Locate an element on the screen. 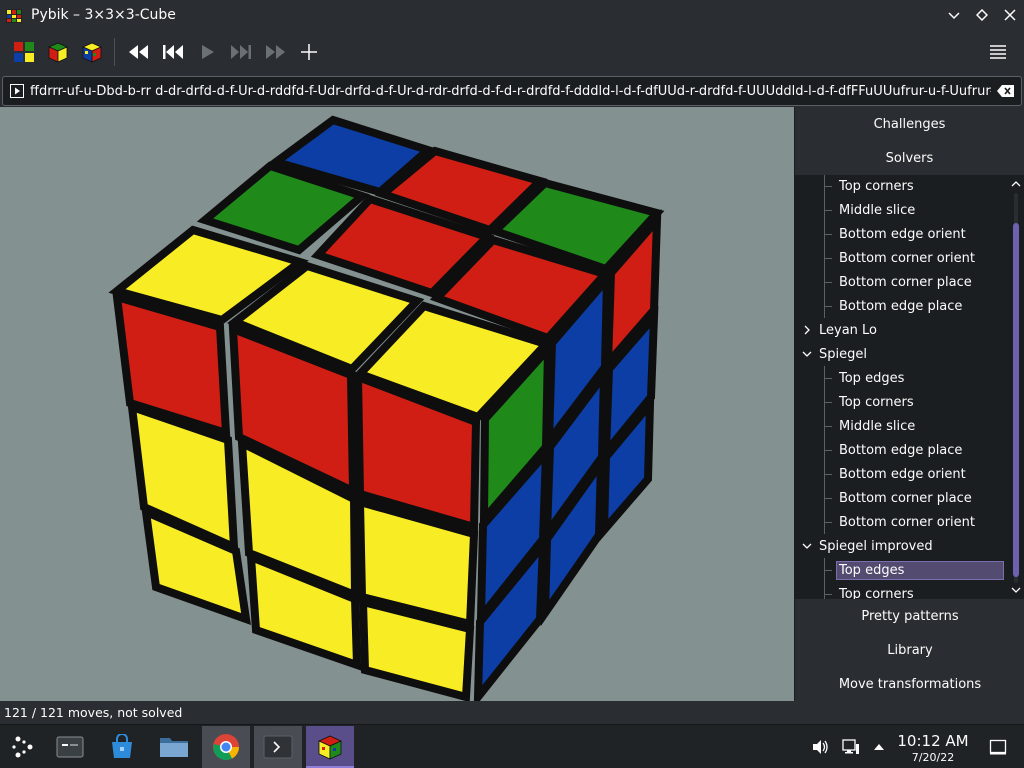  chevron-up-icon is located at coordinates (879, 747).